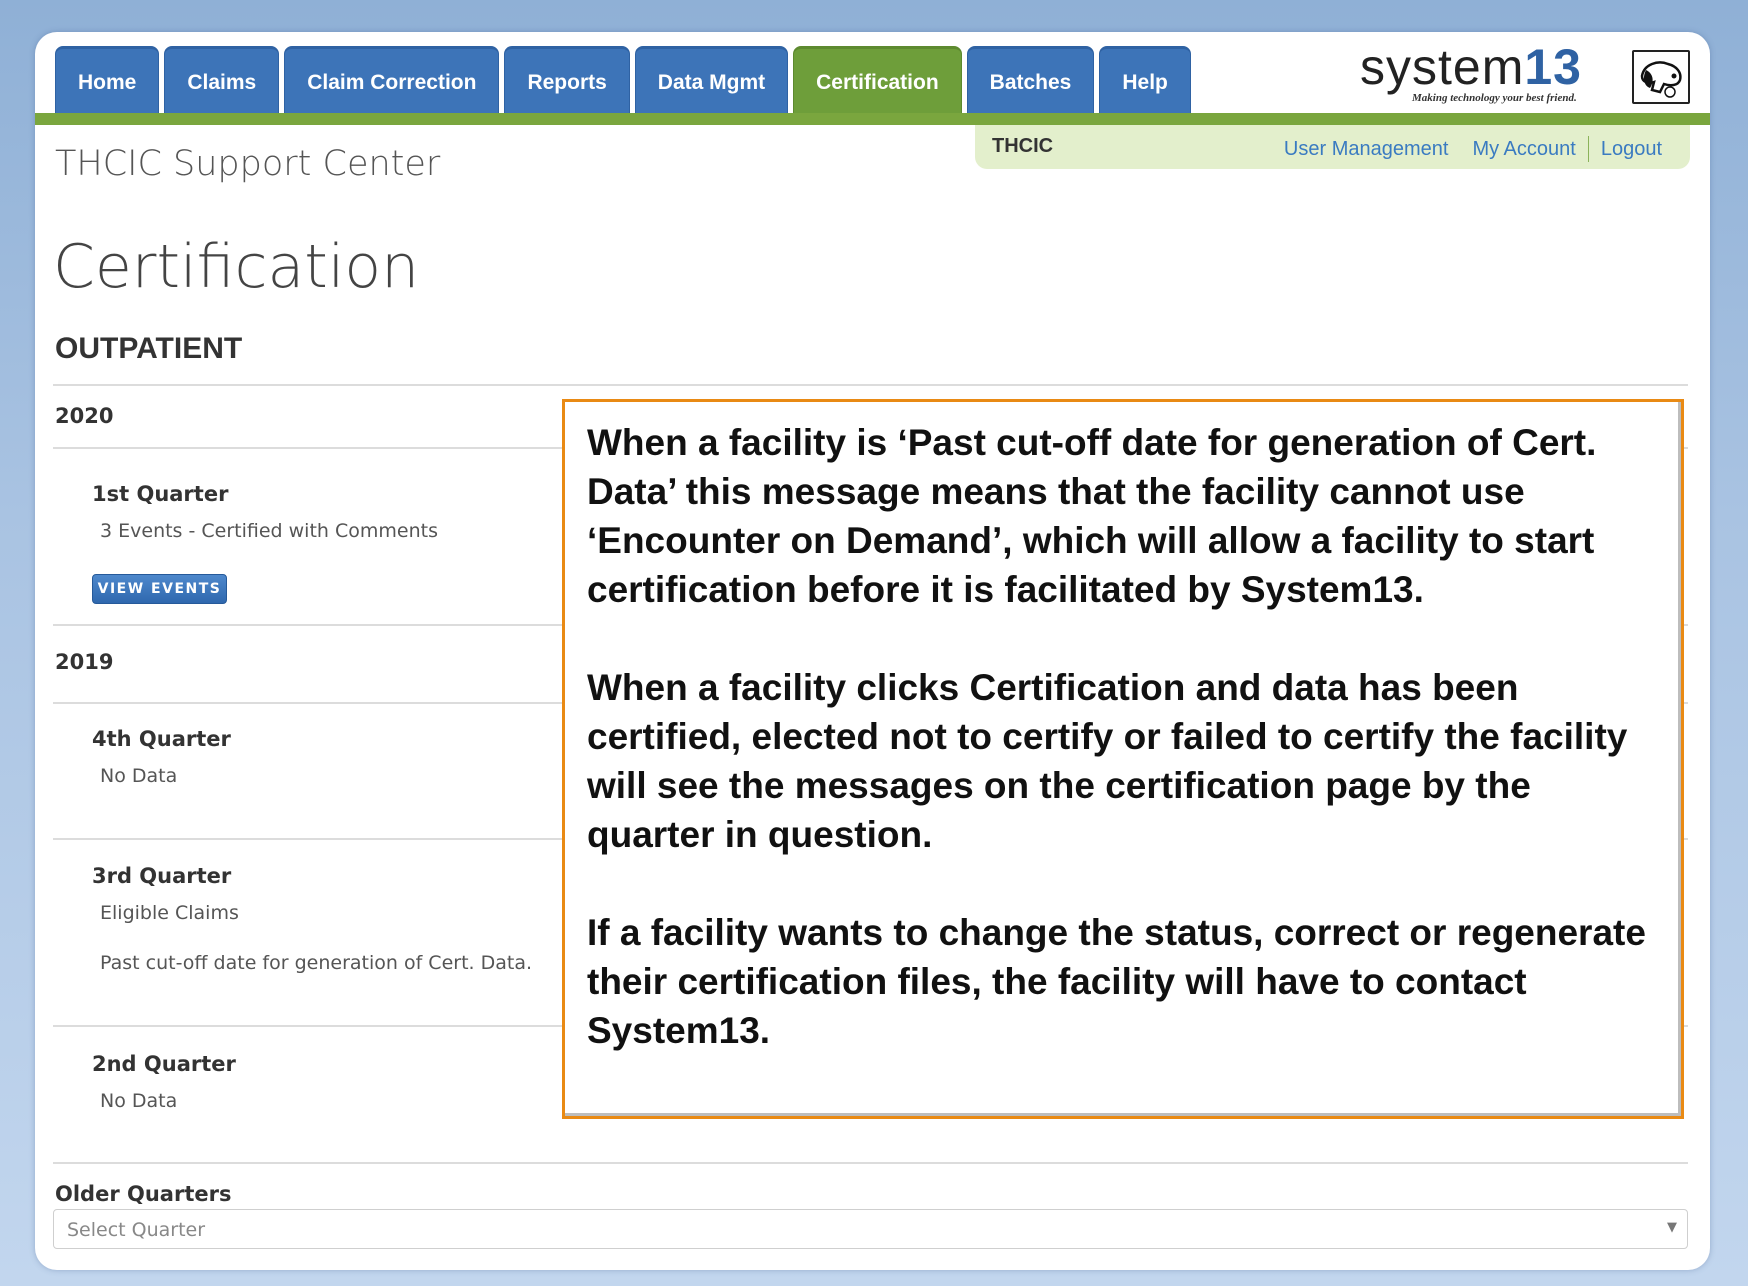 The image size is (1748, 1286). Describe the element at coordinates (1366, 149) in the screenshot. I see `user-management-link: User Management` at that location.